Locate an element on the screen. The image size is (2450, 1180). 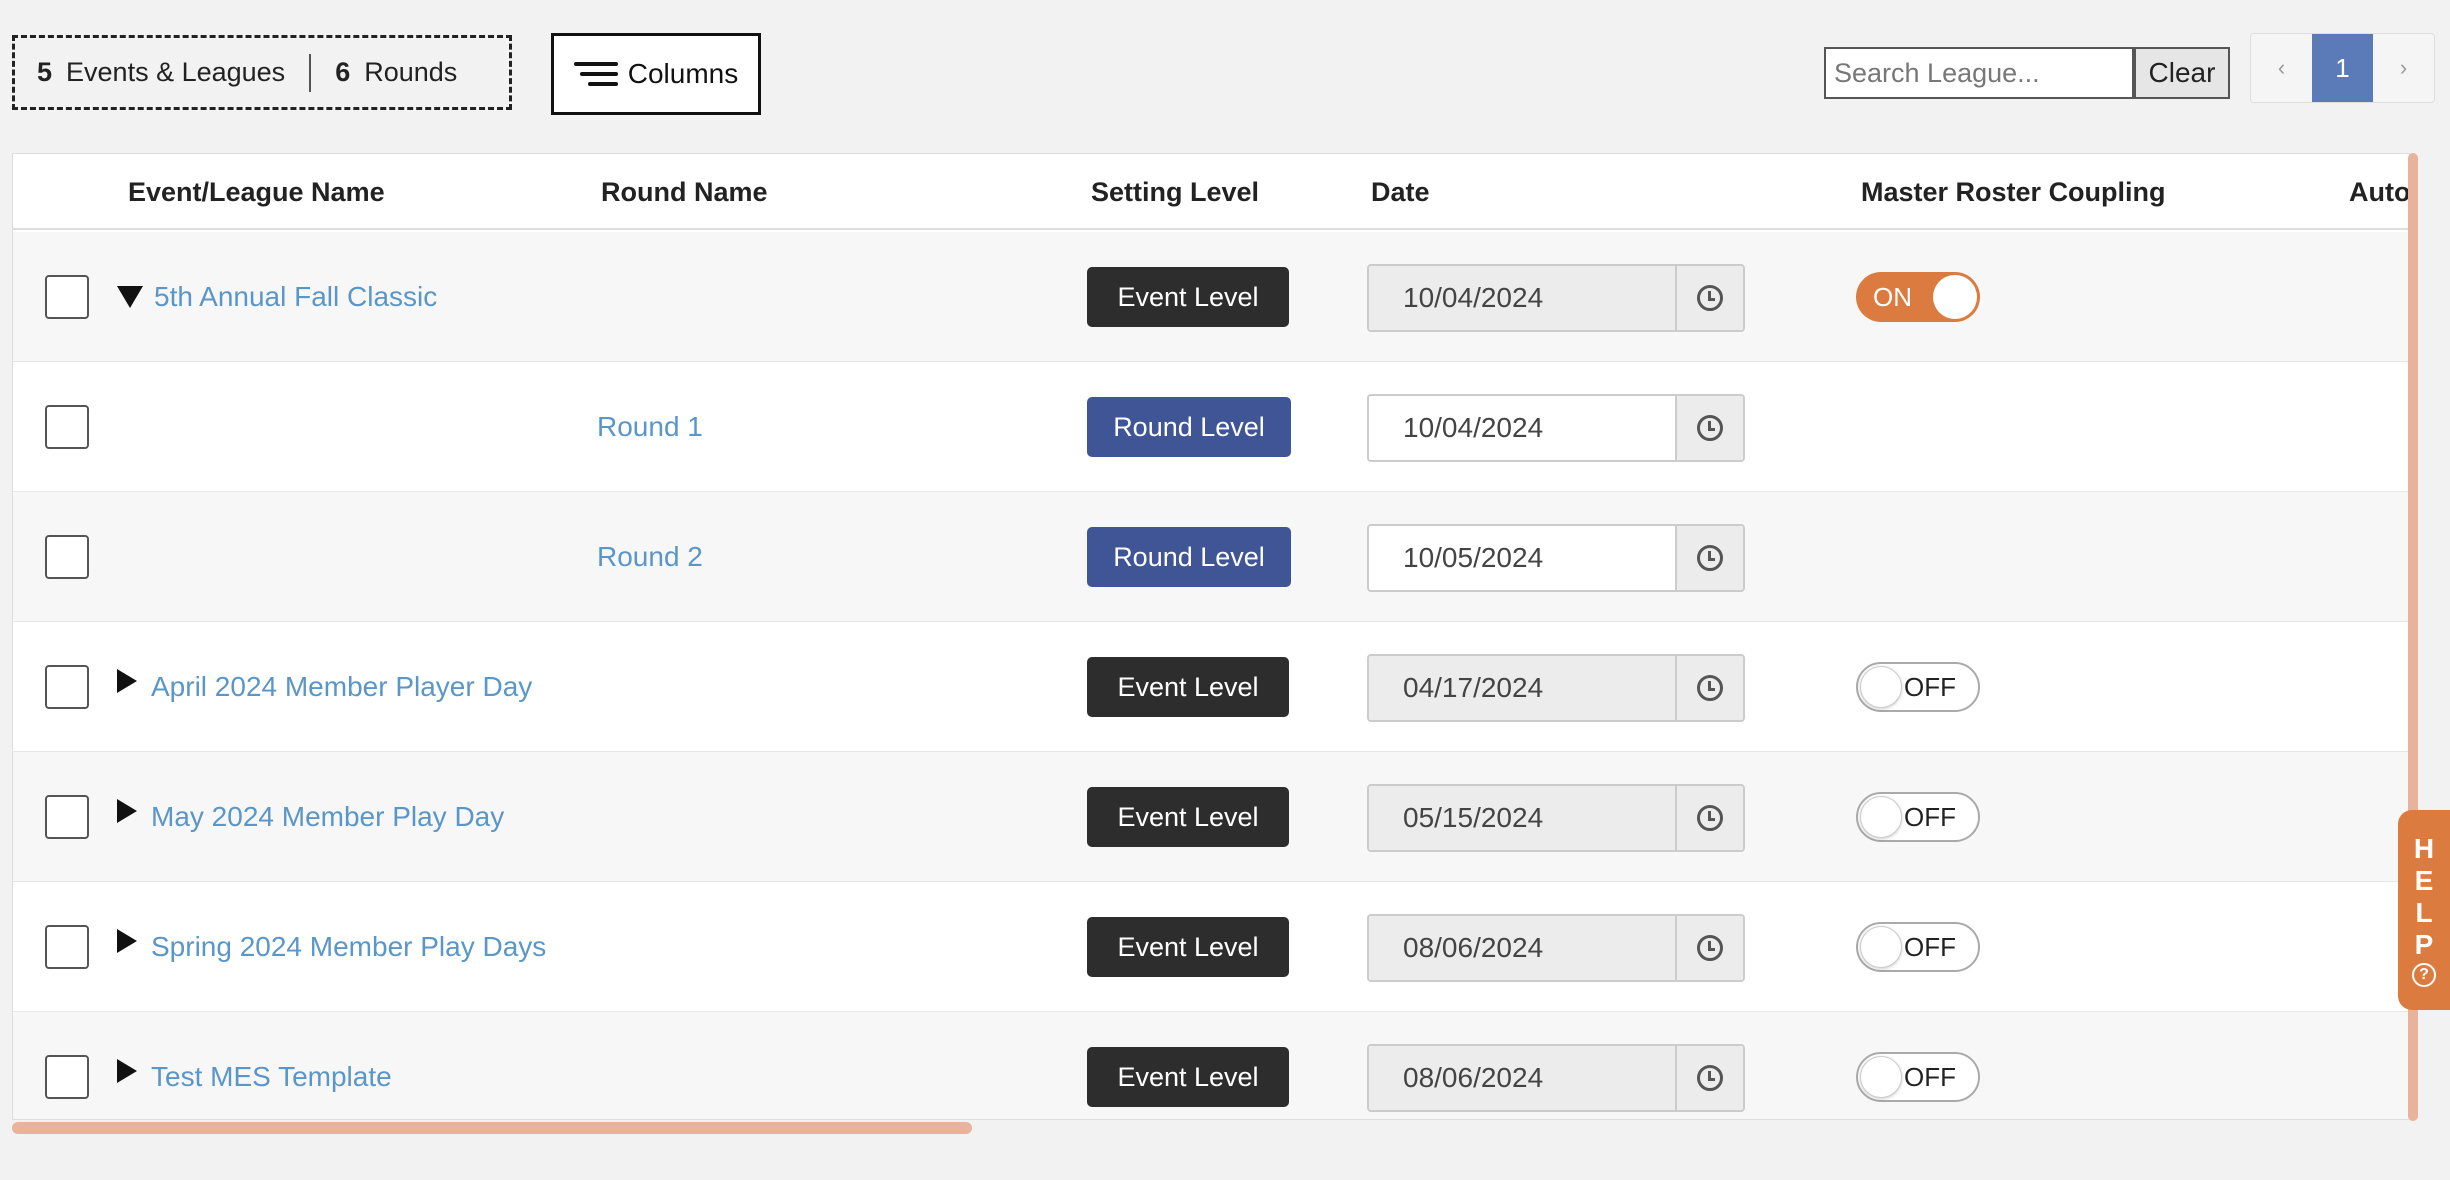
event-name-link: 5th Annual Fall Classic is located at coordinates (295, 297).